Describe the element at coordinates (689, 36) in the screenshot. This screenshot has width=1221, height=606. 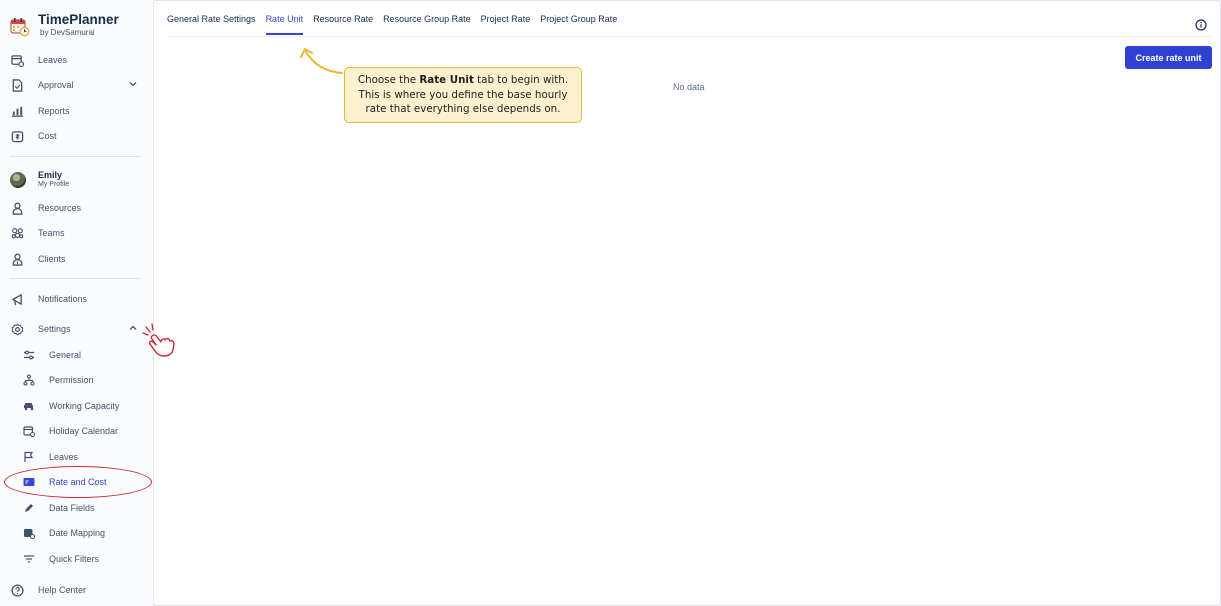
I see `tab-divider` at that location.